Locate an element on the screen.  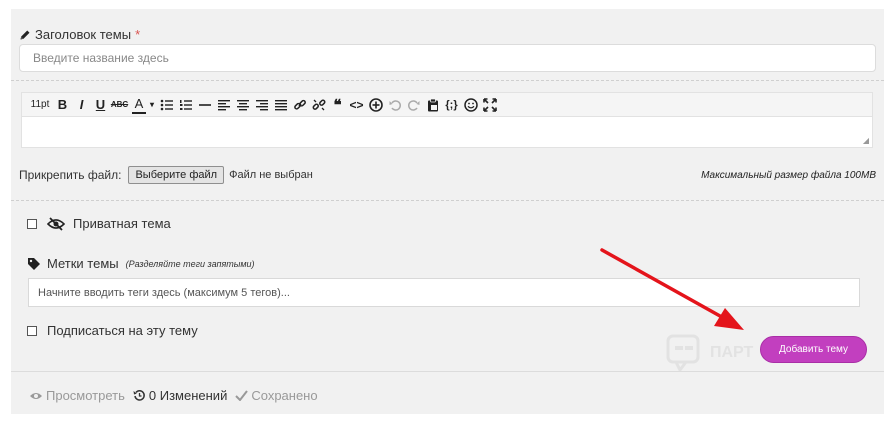
quote-button: ❝ is located at coordinates (337, 105).